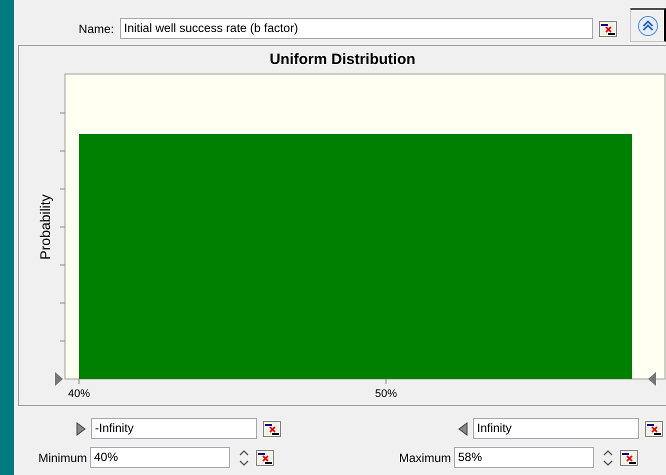 This screenshot has width=666, height=475. I want to click on maximum-label: Maximum, so click(425, 458).